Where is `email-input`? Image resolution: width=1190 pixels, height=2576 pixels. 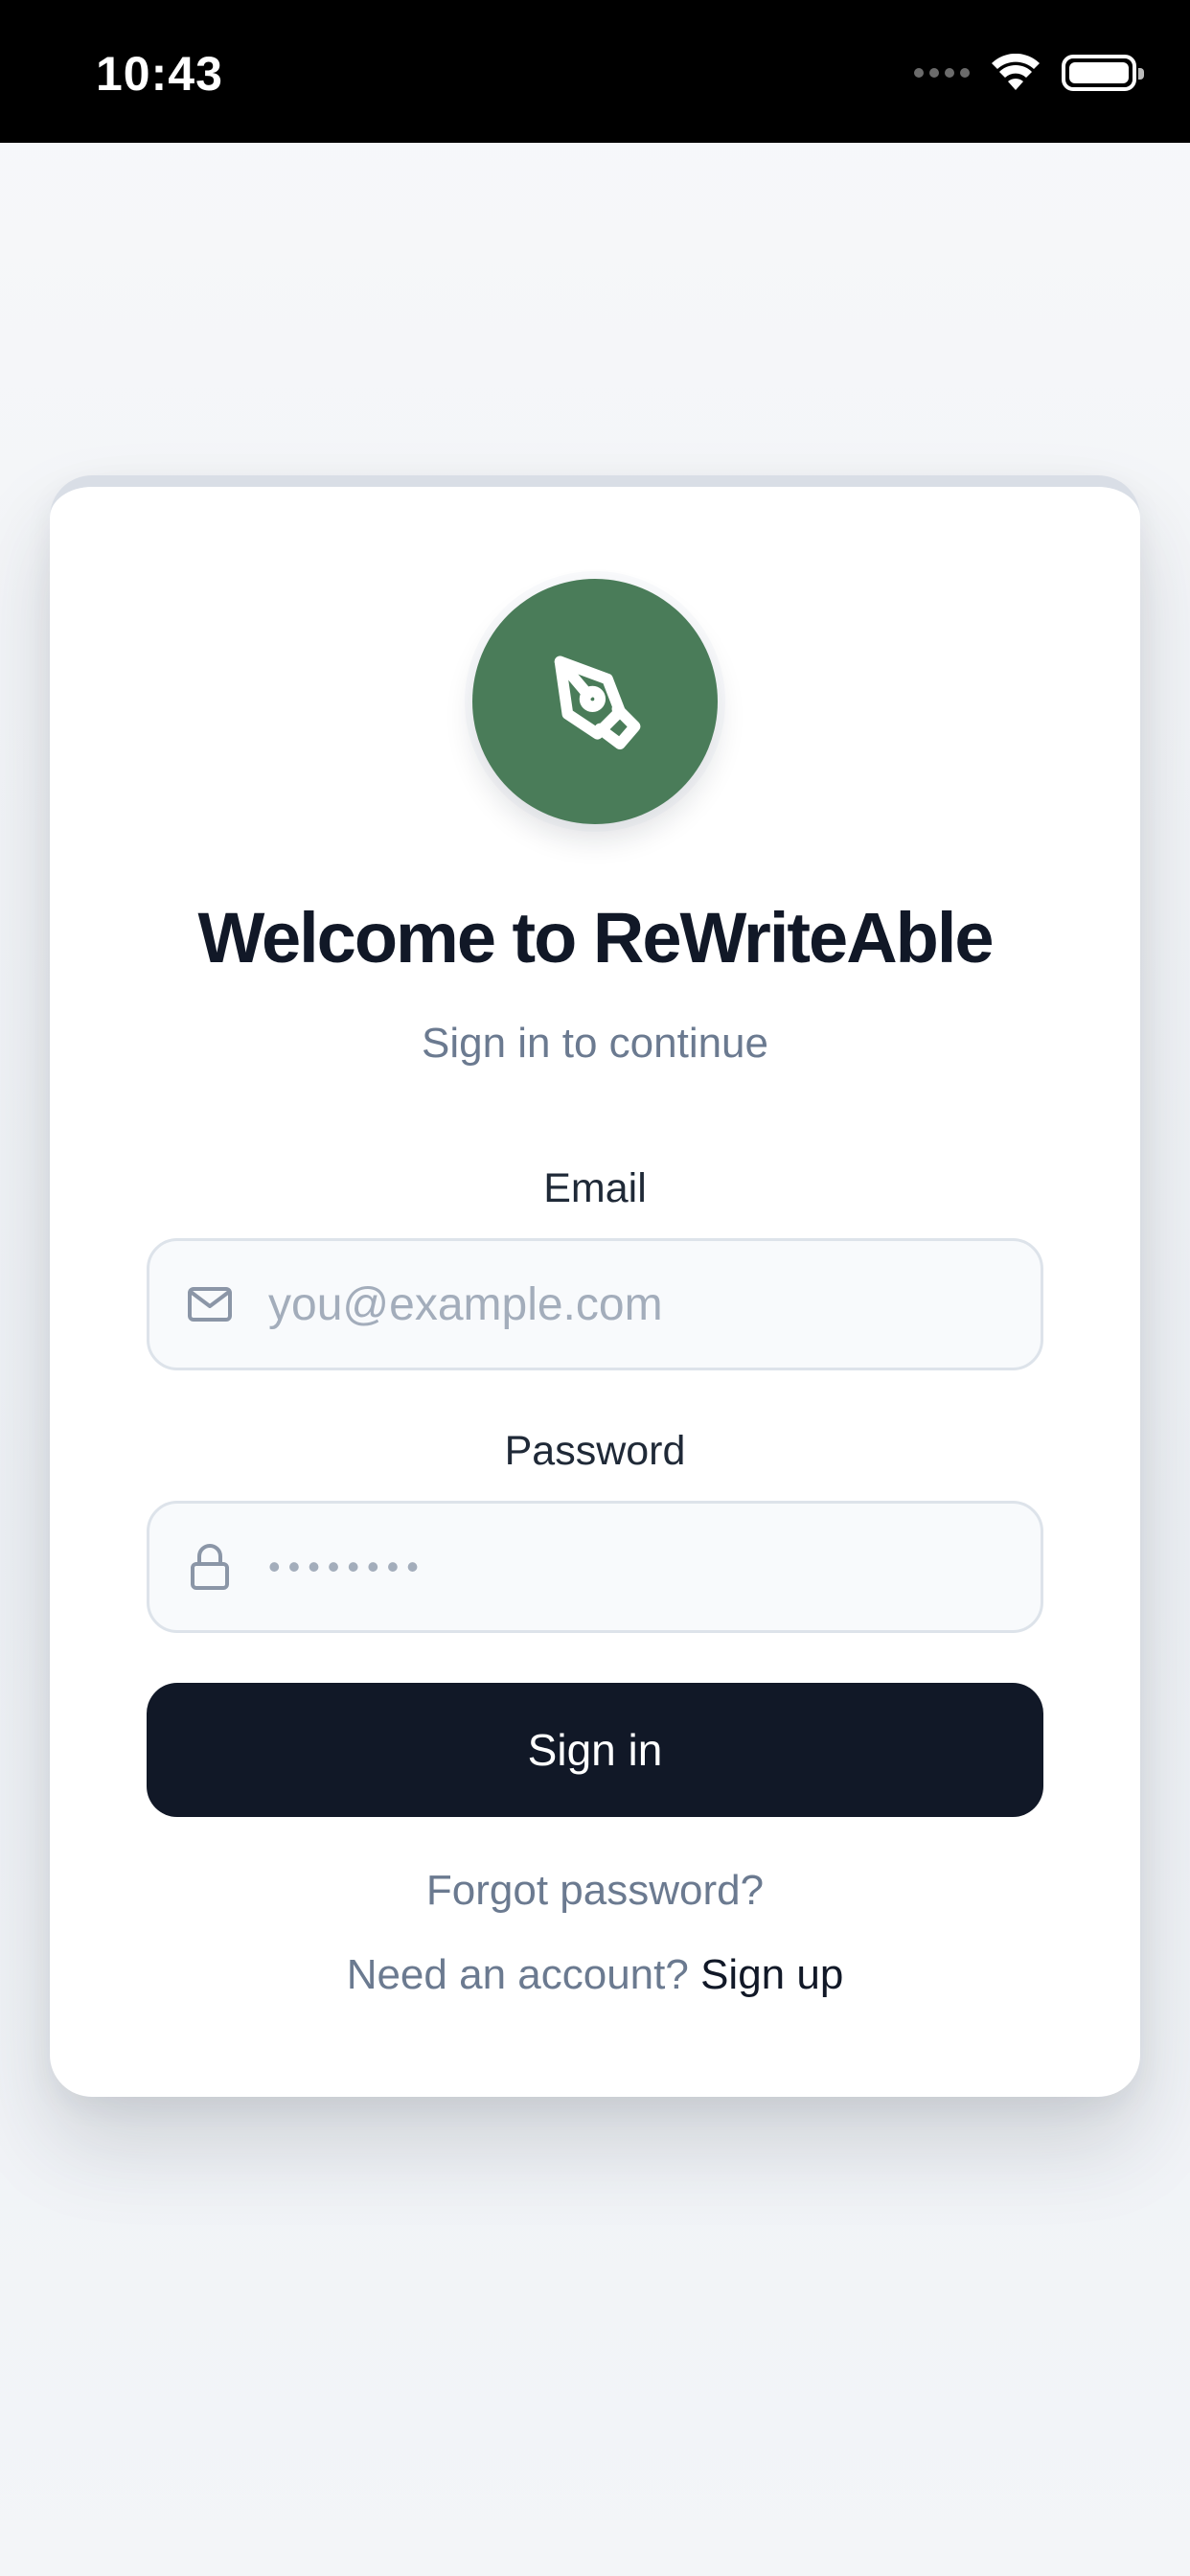
email-input is located at coordinates (640, 1304).